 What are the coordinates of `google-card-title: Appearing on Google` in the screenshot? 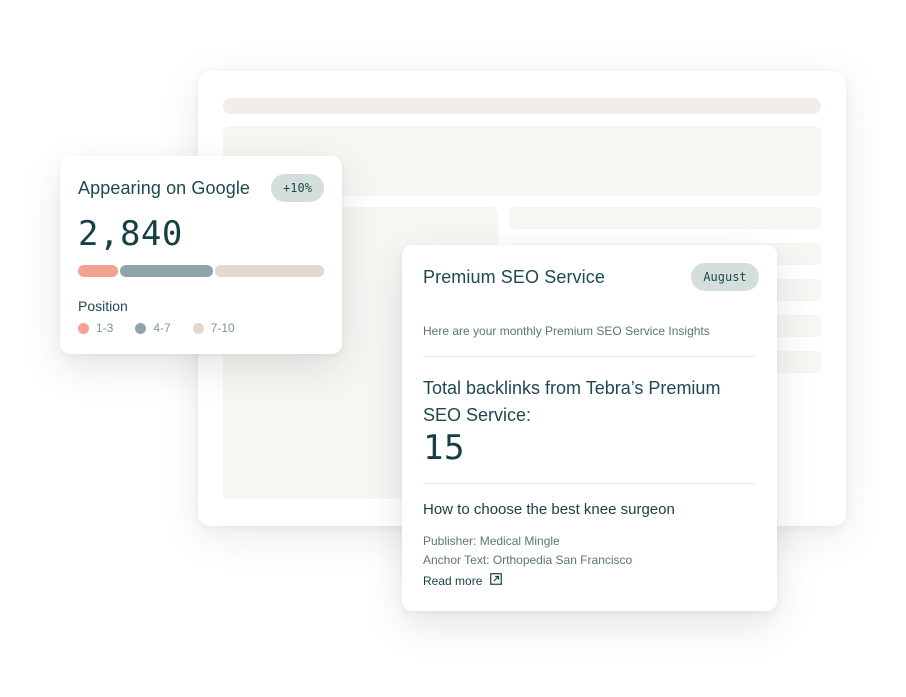 It's located at (164, 188).